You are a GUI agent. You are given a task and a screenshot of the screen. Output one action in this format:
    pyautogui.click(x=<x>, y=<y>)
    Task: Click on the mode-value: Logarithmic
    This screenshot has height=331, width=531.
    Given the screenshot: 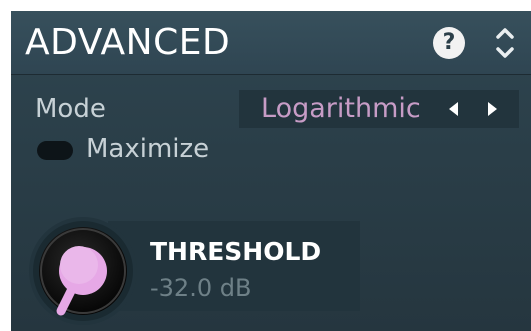 What is the action you would take?
    pyautogui.click(x=341, y=109)
    